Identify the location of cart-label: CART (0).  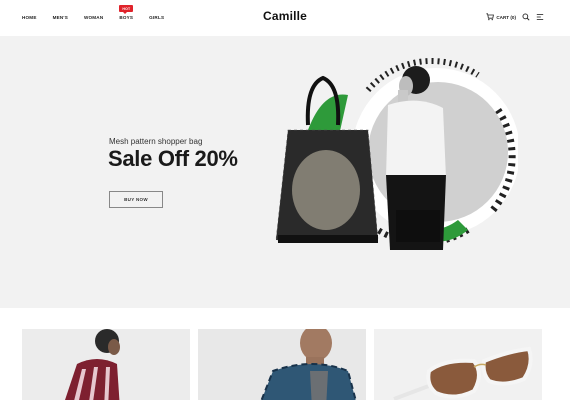
(506, 17).